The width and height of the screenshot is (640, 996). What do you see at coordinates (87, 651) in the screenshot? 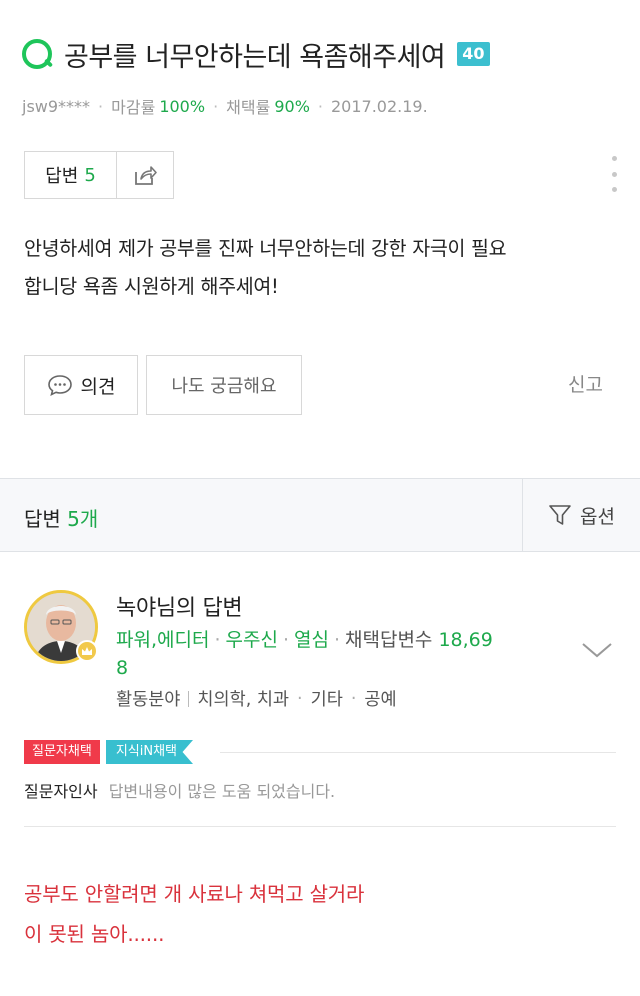
I see `crown-icon` at bounding box center [87, 651].